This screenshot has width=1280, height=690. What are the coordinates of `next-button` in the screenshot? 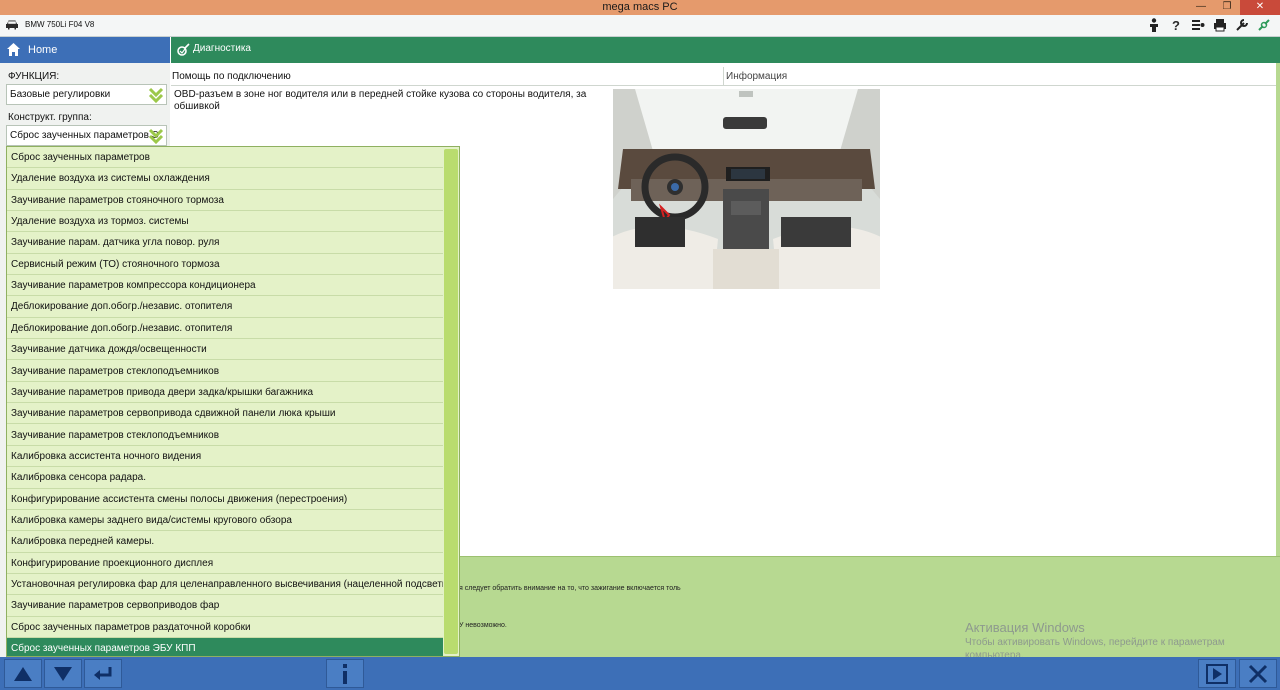 It's located at (1217, 673).